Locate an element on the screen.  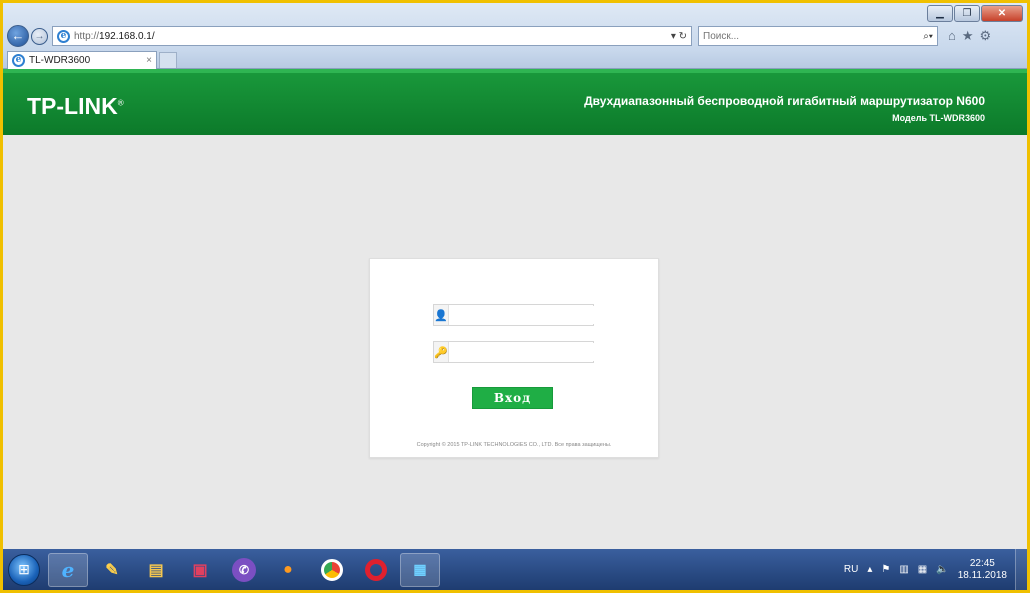
tab-tl-wdr3600: e TL-WDR3600 × is located at coordinates (82, 60).